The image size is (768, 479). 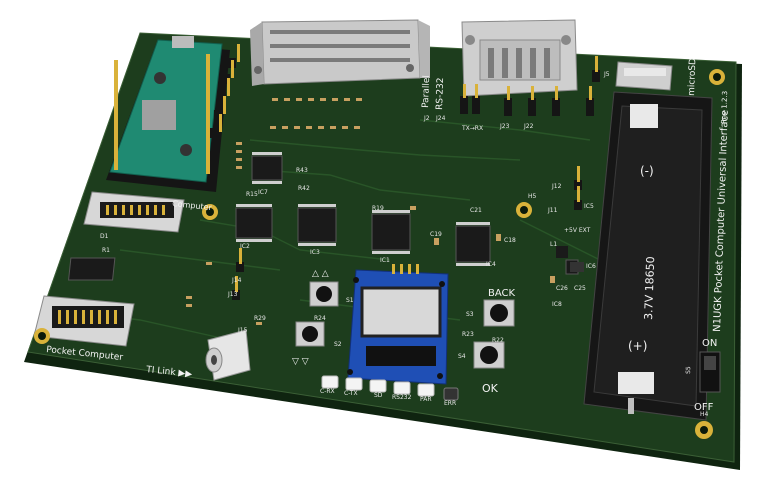 What do you see at coordinates (260, 318) in the screenshot?
I see `ref-r29: R29` at bounding box center [260, 318].